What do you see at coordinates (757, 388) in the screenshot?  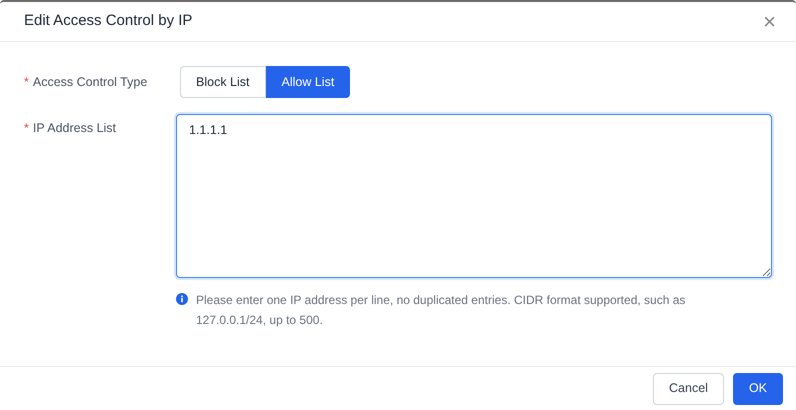 I see `ok-button: OK` at bounding box center [757, 388].